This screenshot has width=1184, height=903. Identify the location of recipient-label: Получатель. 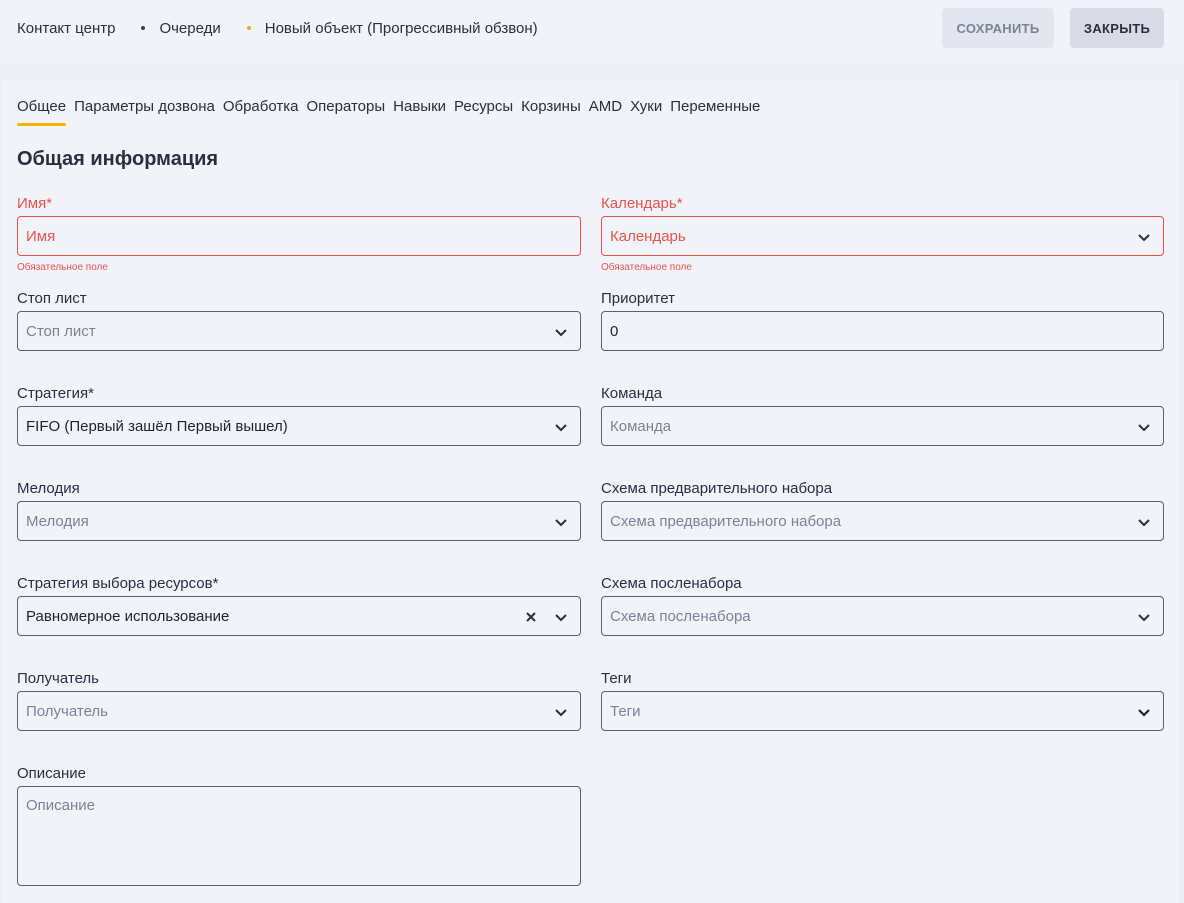
(58, 678).